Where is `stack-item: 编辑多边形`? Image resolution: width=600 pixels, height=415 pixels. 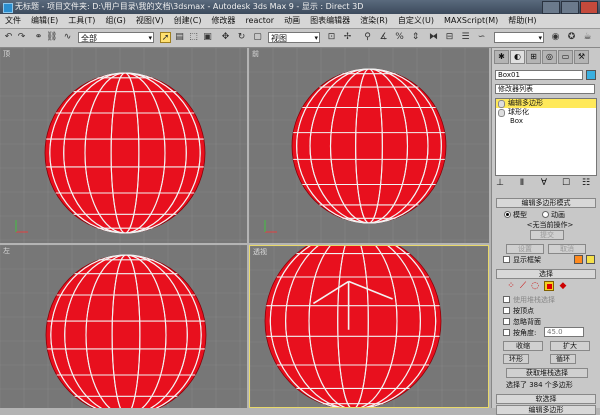
stack-item: 编辑多边形 is located at coordinates (546, 103).